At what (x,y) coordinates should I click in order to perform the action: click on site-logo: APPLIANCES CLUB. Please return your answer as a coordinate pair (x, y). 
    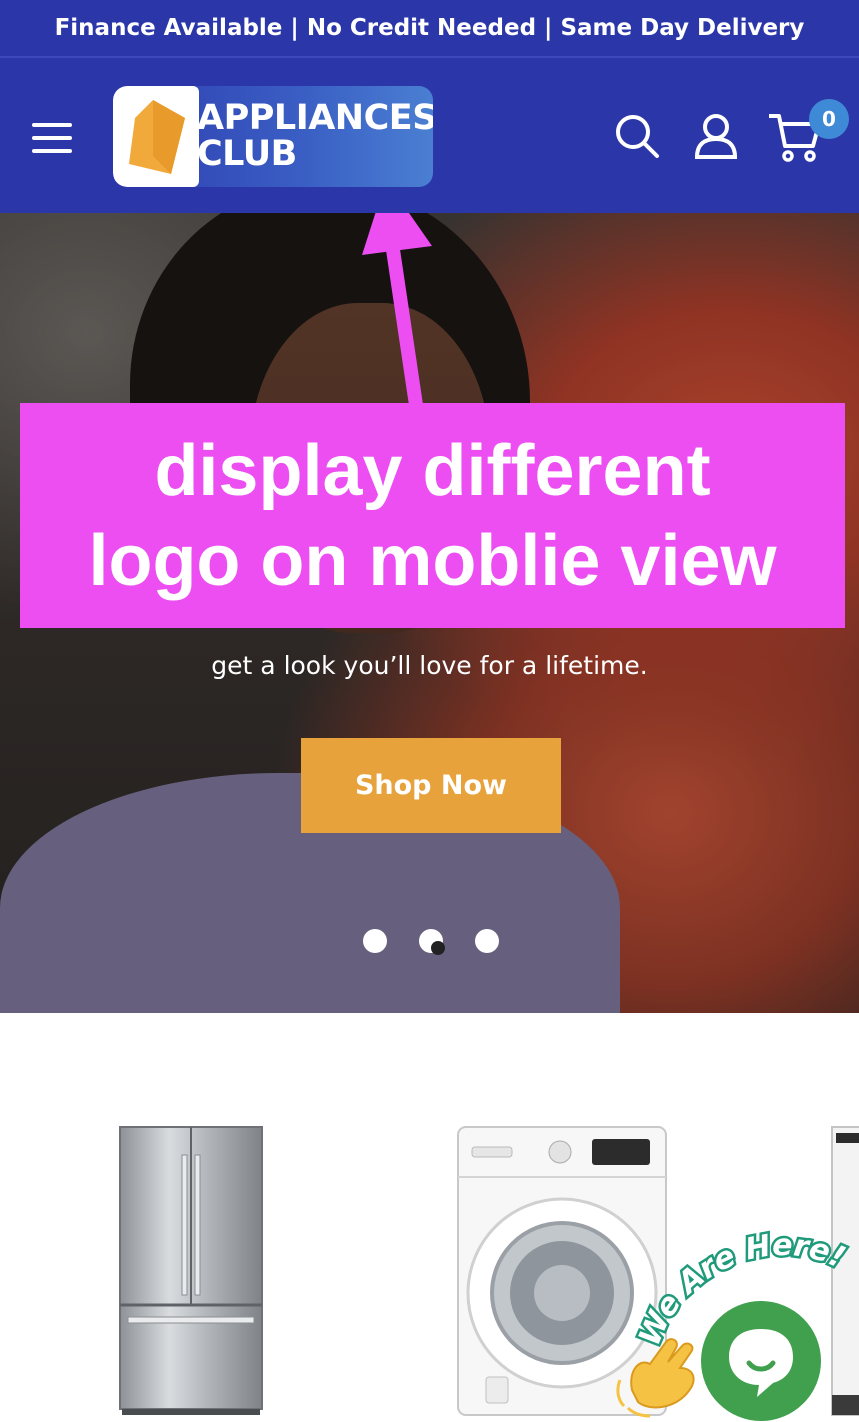
    Looking at the image, I should click on (273, 136).